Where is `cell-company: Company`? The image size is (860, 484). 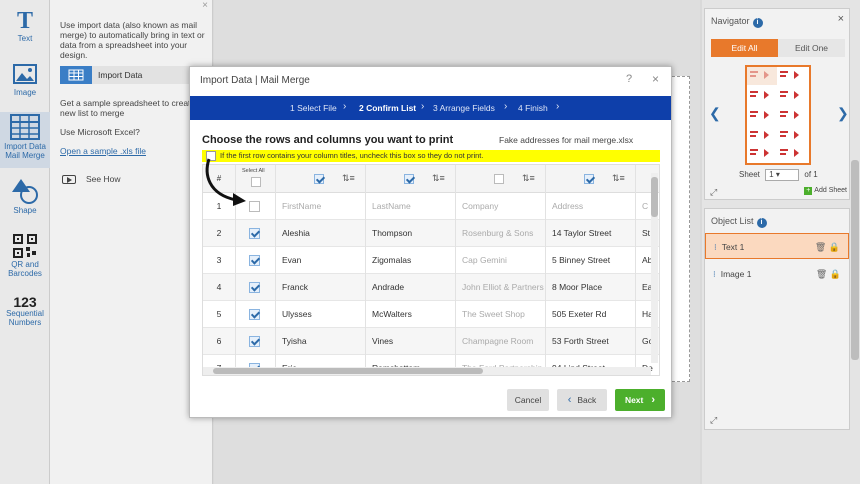 cell-company: Company is located at coordinates (501, 206).